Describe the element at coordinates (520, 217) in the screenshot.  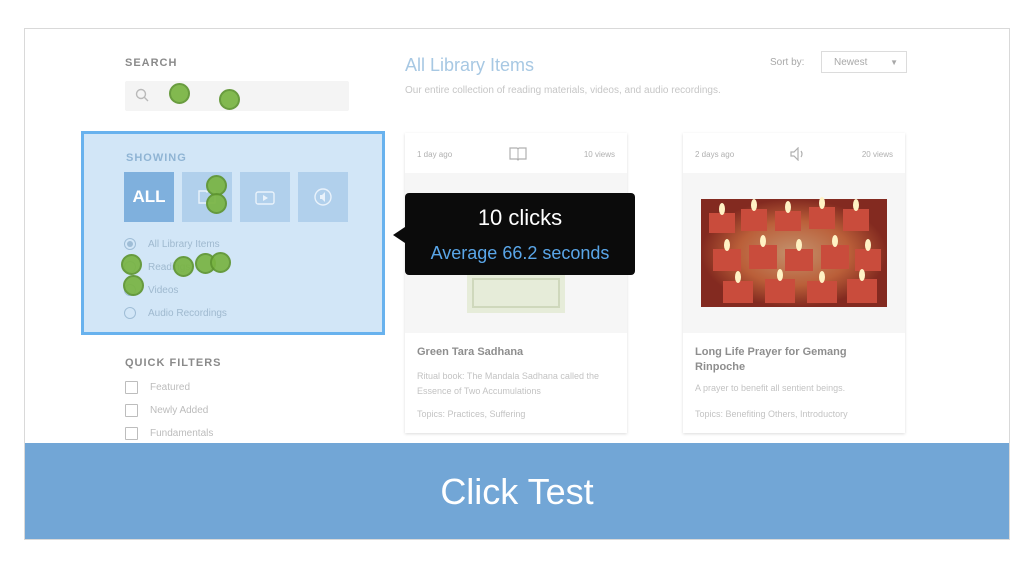
I see `tooltip-clicks: 10 clicks` at that location.